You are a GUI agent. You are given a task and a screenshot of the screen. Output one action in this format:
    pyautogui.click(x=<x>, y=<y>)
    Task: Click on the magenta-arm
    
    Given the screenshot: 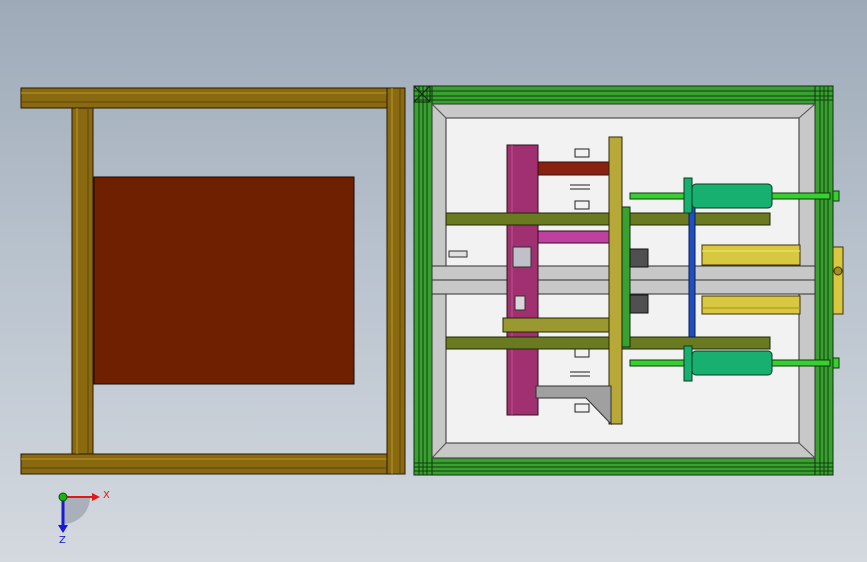 What is the action you would take?
    pyautogui.click(x=573, y=237)
    